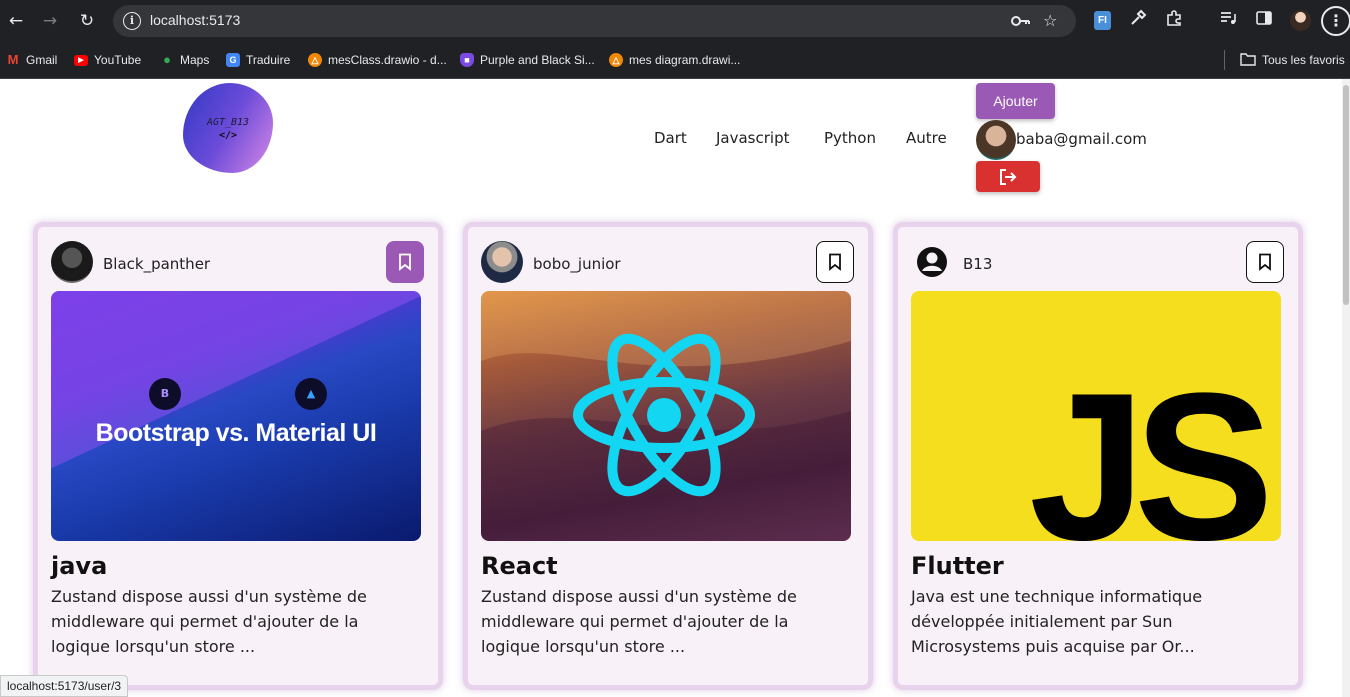  Describe the element at coordinates (932, 262) in the screenshot. I see `default-user-icon` at that location.